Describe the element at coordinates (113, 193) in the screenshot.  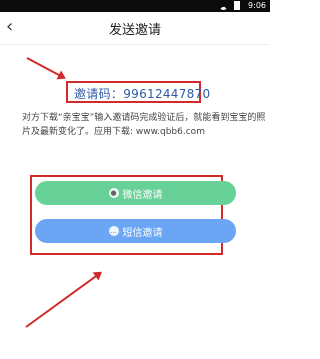
I see `wechat-icon: ●` at that location.